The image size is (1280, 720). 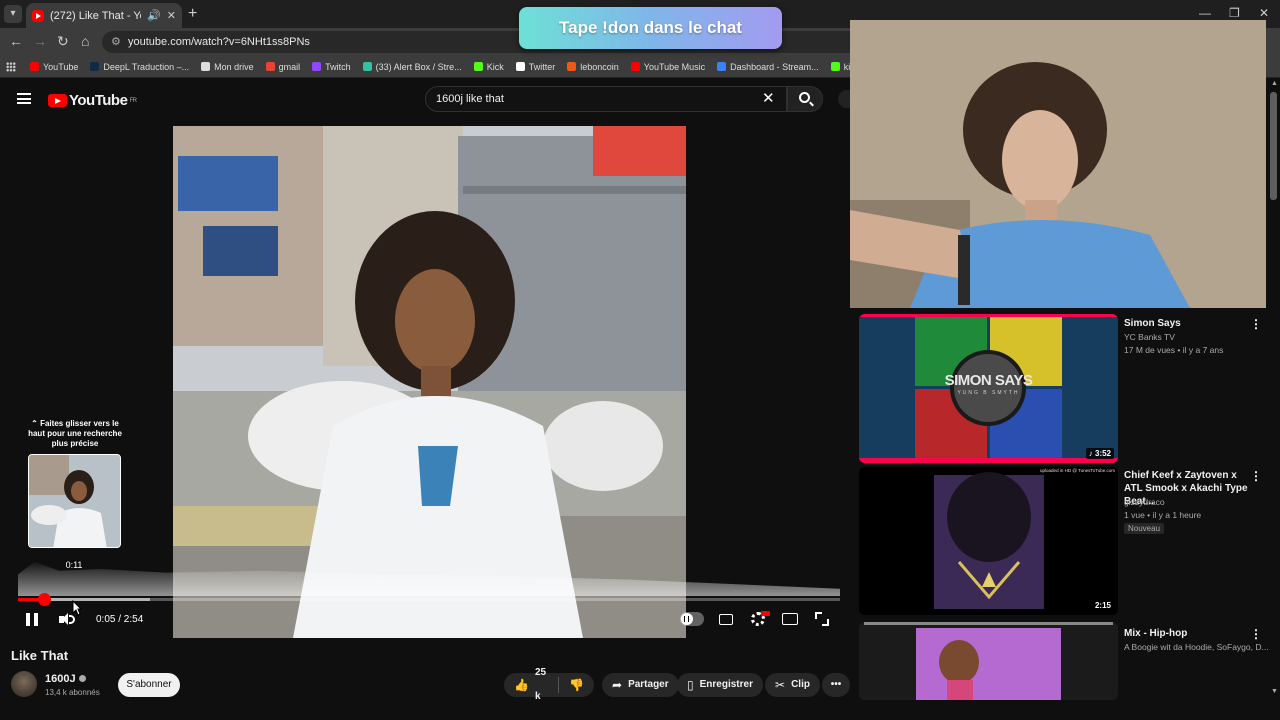 What do you see at coordinates (836, 685) in the screenshot?
I see `more-actions-button: •••` at bounding box center [836, 685].